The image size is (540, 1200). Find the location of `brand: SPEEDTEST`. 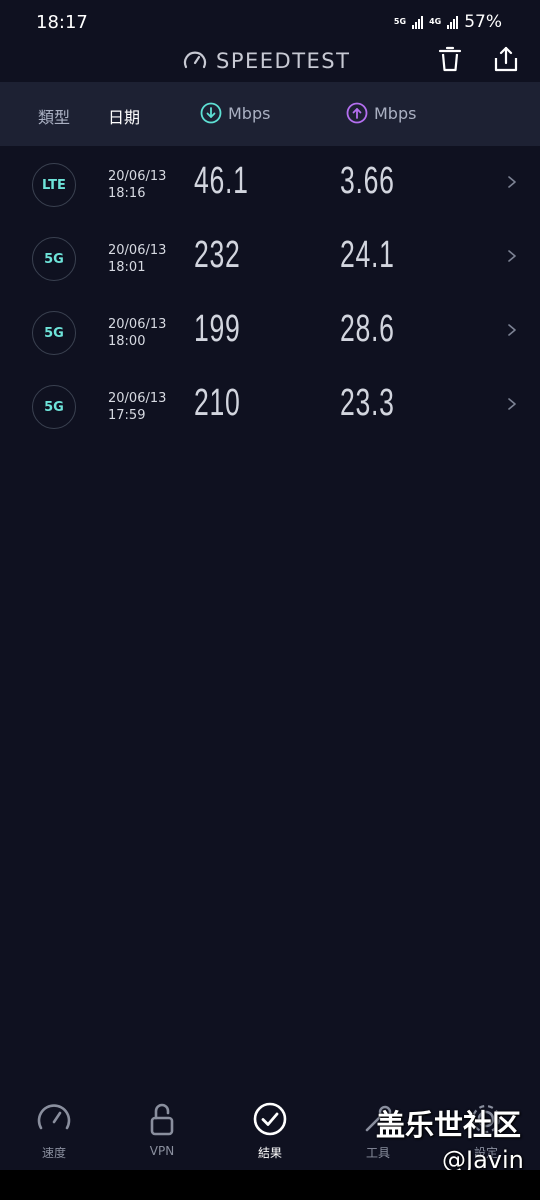

brand: SPEEDTEST is located at coordinates (266, 61).